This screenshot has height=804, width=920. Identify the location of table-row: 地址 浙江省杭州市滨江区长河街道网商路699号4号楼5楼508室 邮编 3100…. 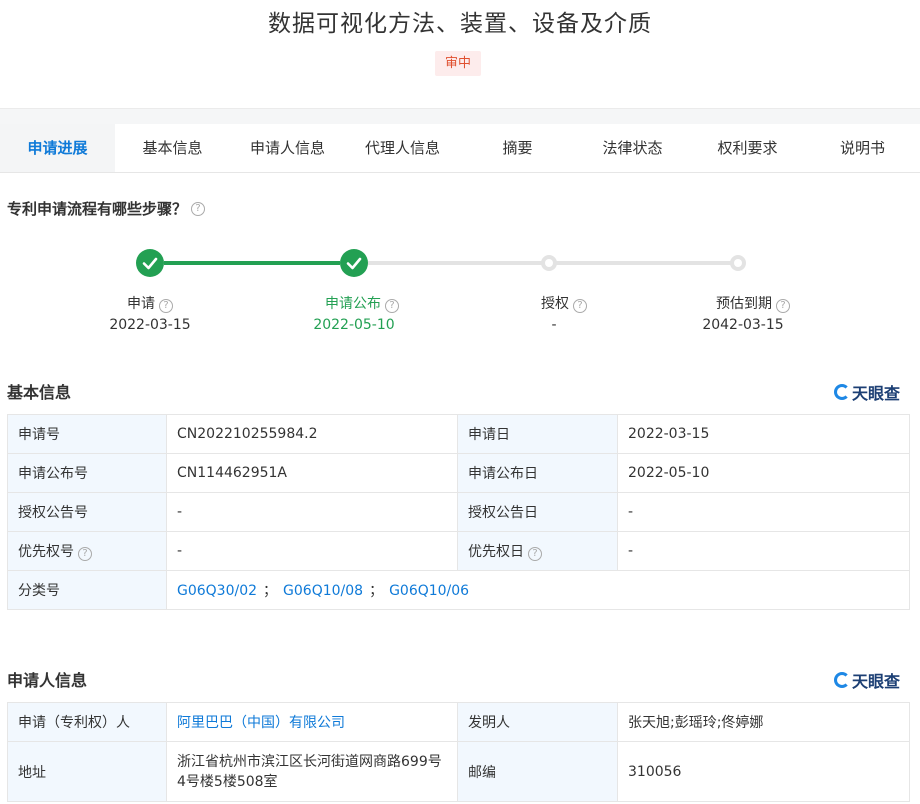
(458, 771).